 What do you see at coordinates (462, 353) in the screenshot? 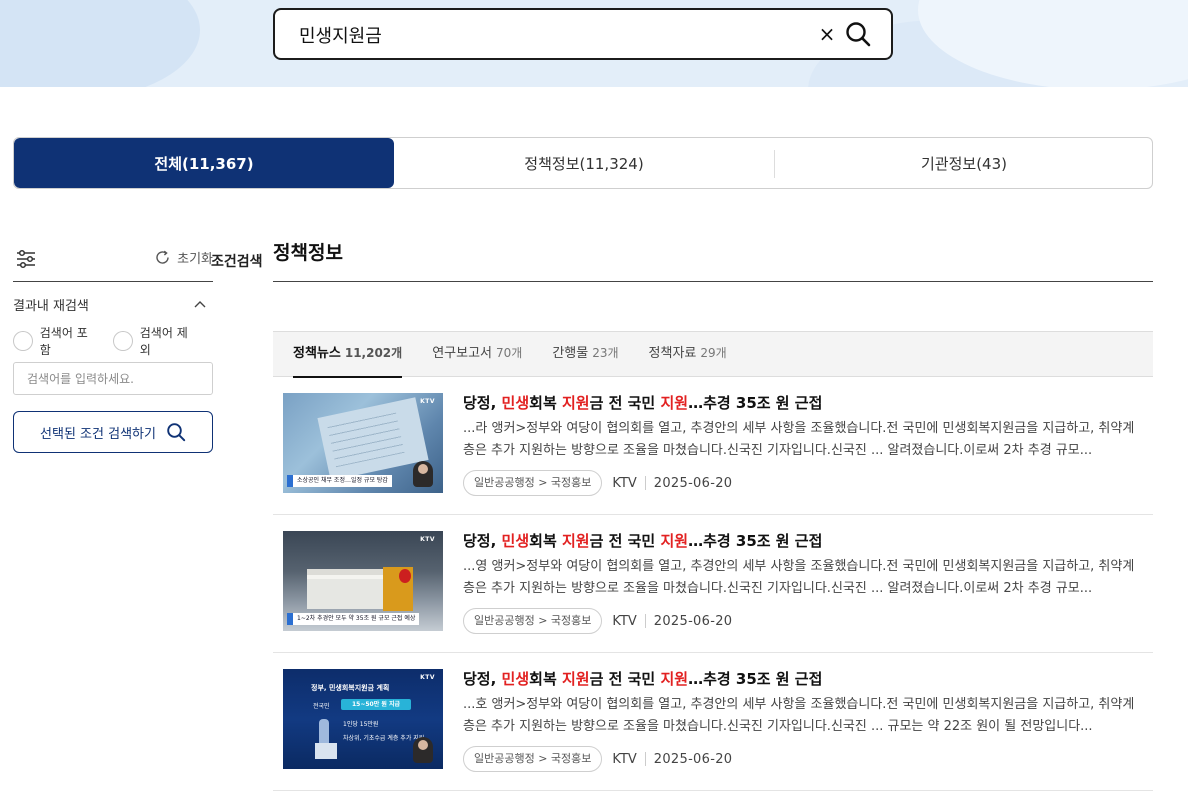
I see `subtab-label: 연구보고서` at bounding box center [462, 353].